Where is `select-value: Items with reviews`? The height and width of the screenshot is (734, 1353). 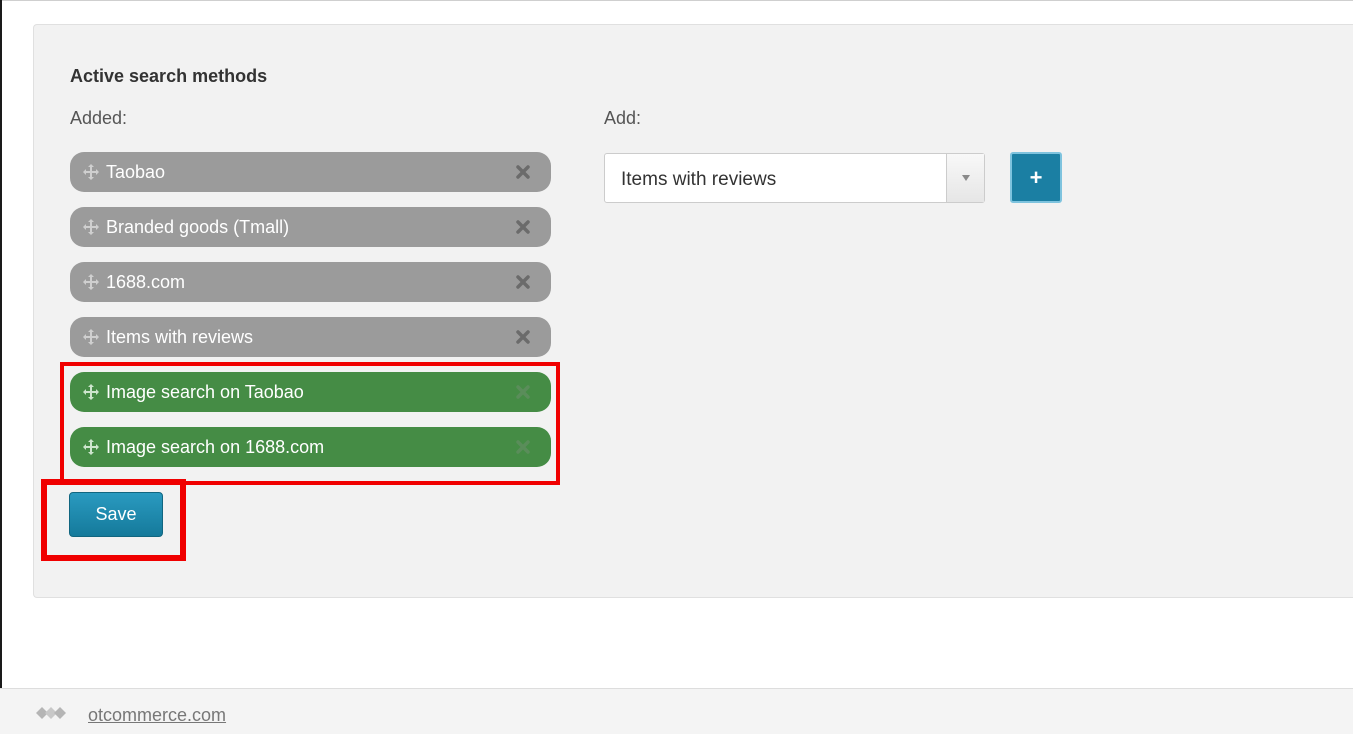
select-value: Items with reviews is located at coordinates (699, 179).